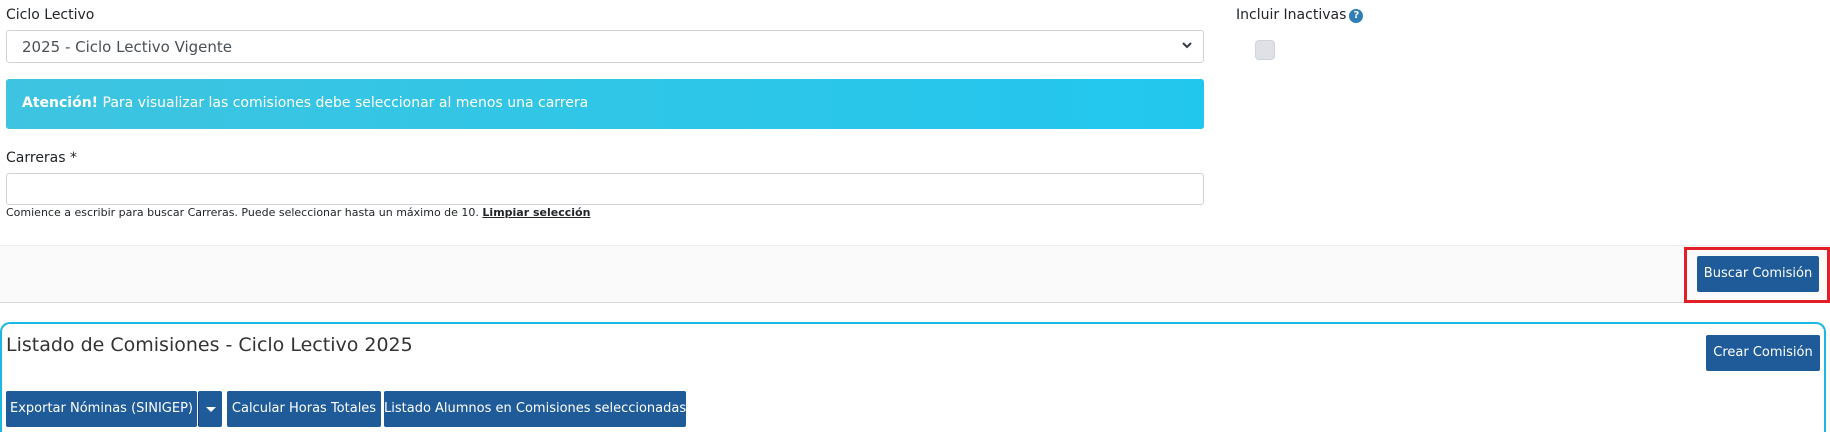 The image size is (1830, 432). I want to click on carreras-input, so click(605, 189).